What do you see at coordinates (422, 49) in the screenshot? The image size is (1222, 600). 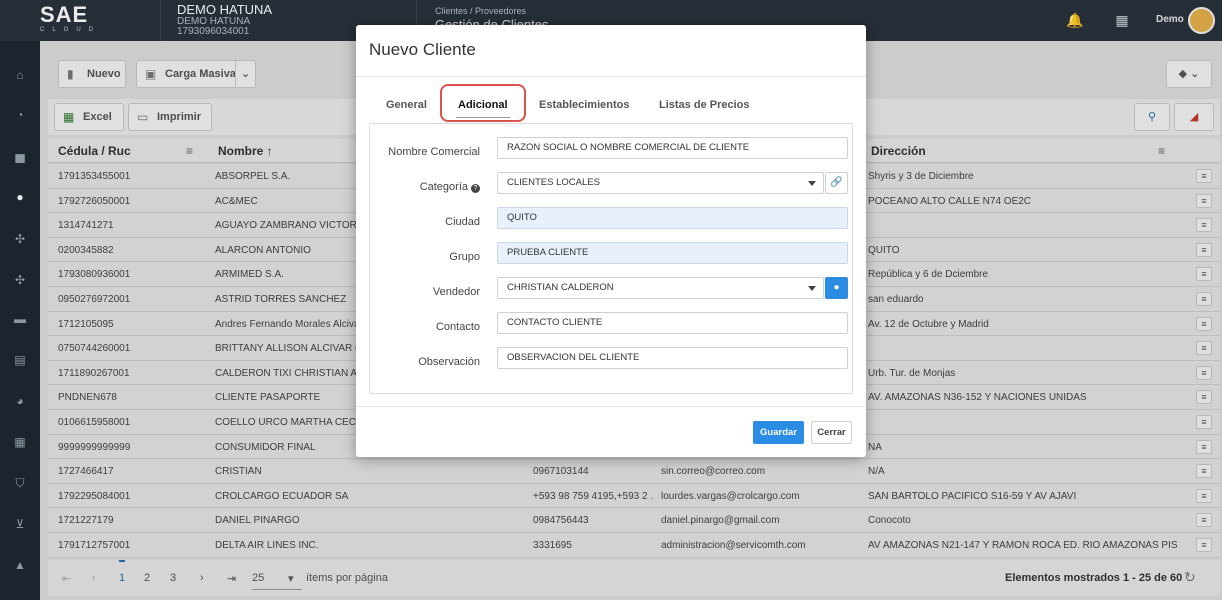 I see `dialog-title: Nuevo Cliente` at bounding box center [422, 49].